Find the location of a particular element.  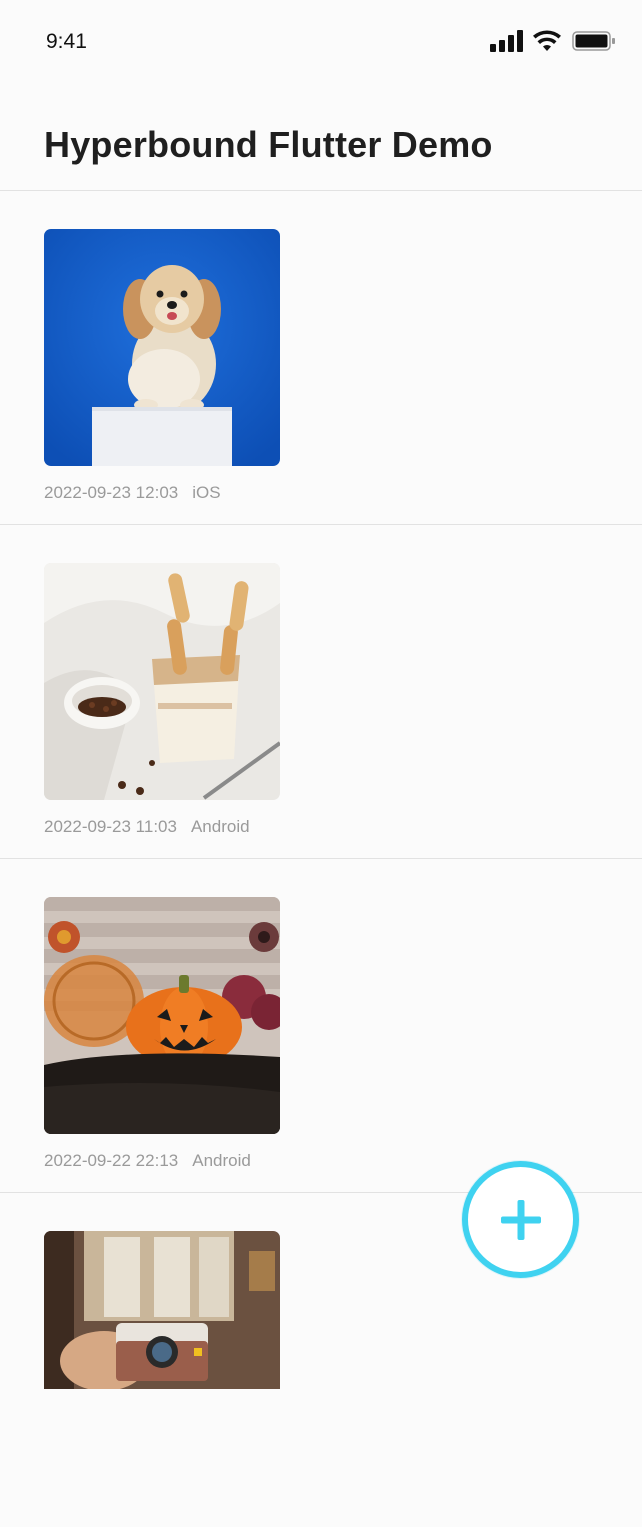

cellular-signal-icon is located at coordinates (506, 41).